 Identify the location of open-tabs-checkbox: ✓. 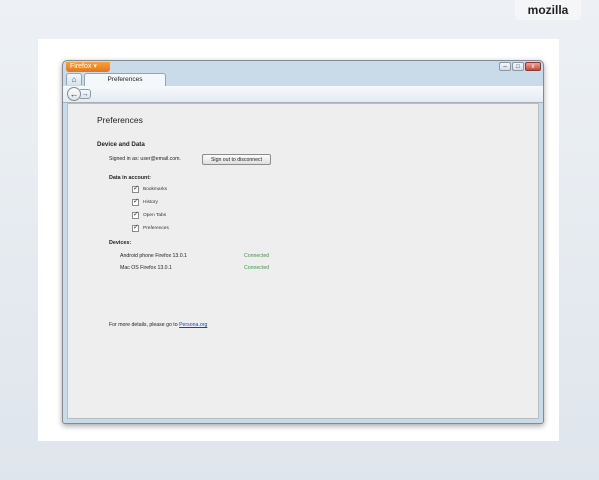
(135, 215).